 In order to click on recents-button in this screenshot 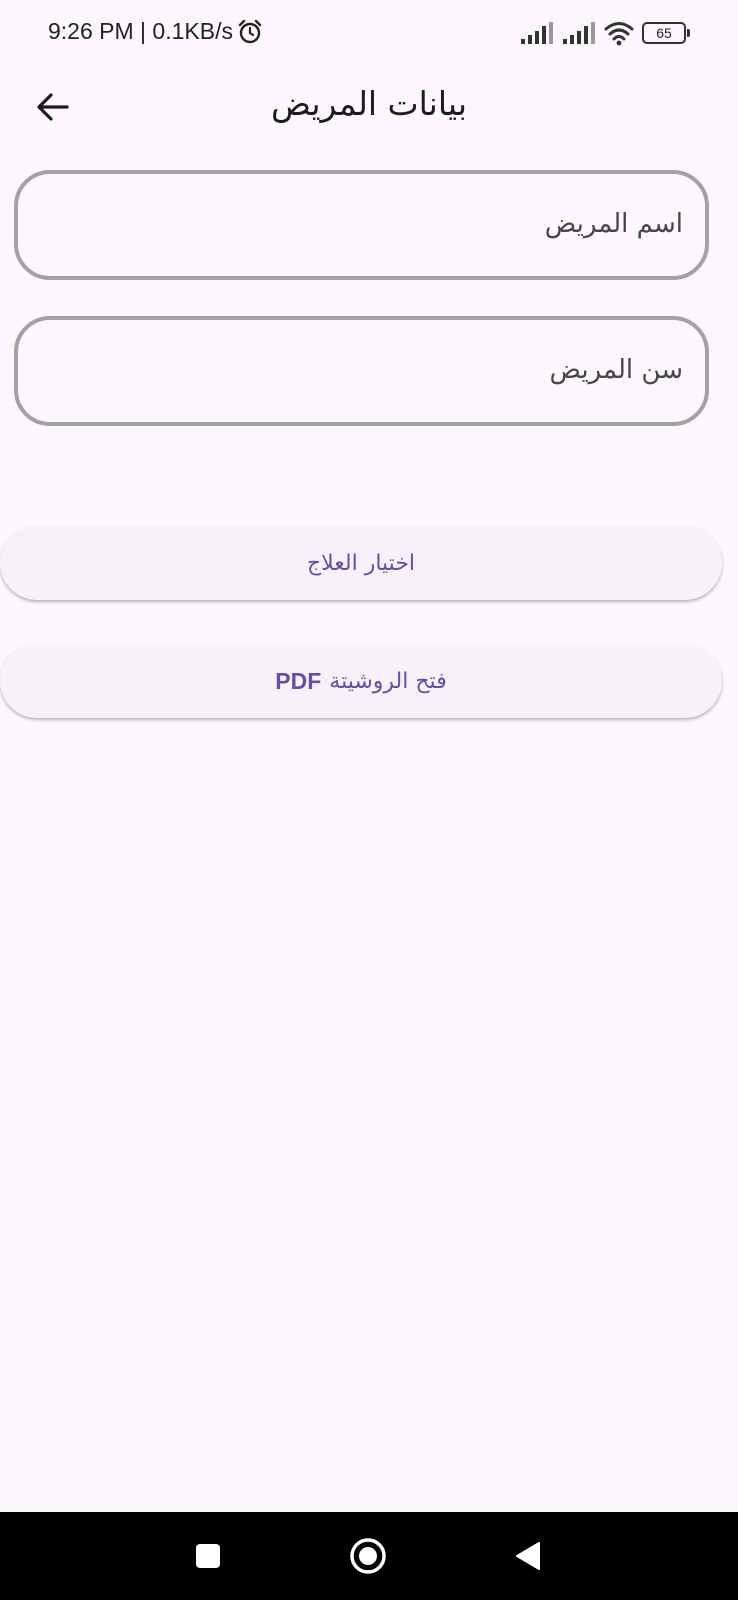, I will do `click(208, 1556)`.